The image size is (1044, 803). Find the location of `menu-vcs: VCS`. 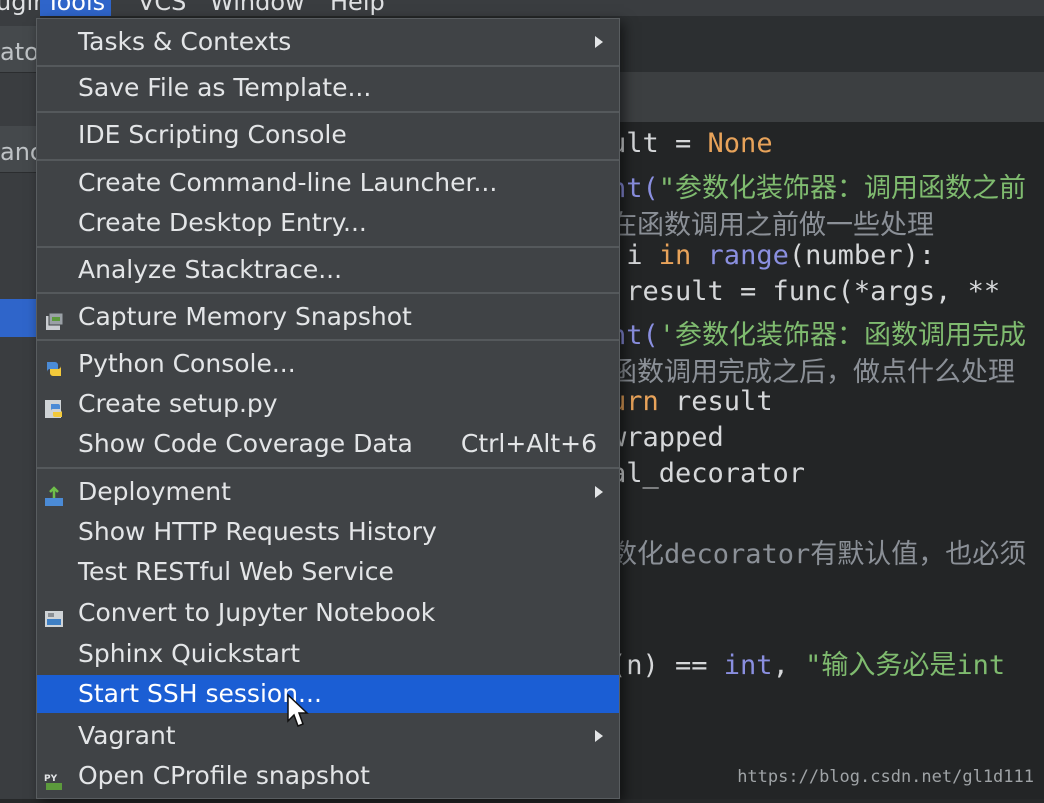

menu-vcs: VCS is located at coordinates (162, 8).